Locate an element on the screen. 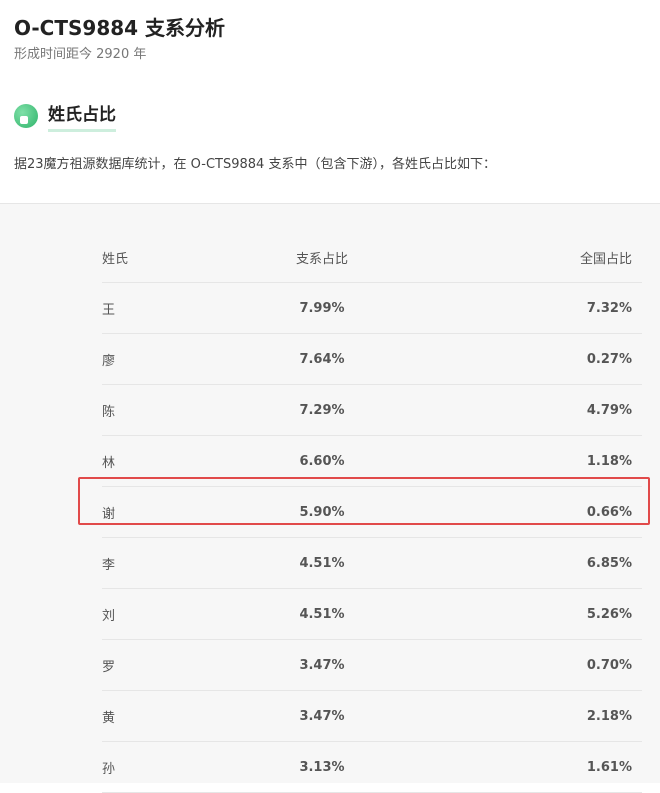  surname-cell: 李 is located at coordinates (172, 563).